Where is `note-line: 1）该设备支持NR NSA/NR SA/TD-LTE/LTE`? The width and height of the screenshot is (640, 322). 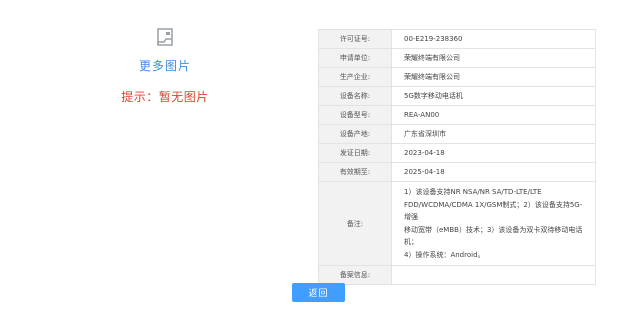 note-line: 1）该设备支持NR NSA/NR SA/TD-LTE/LTE is located at coordinates (473, 192).